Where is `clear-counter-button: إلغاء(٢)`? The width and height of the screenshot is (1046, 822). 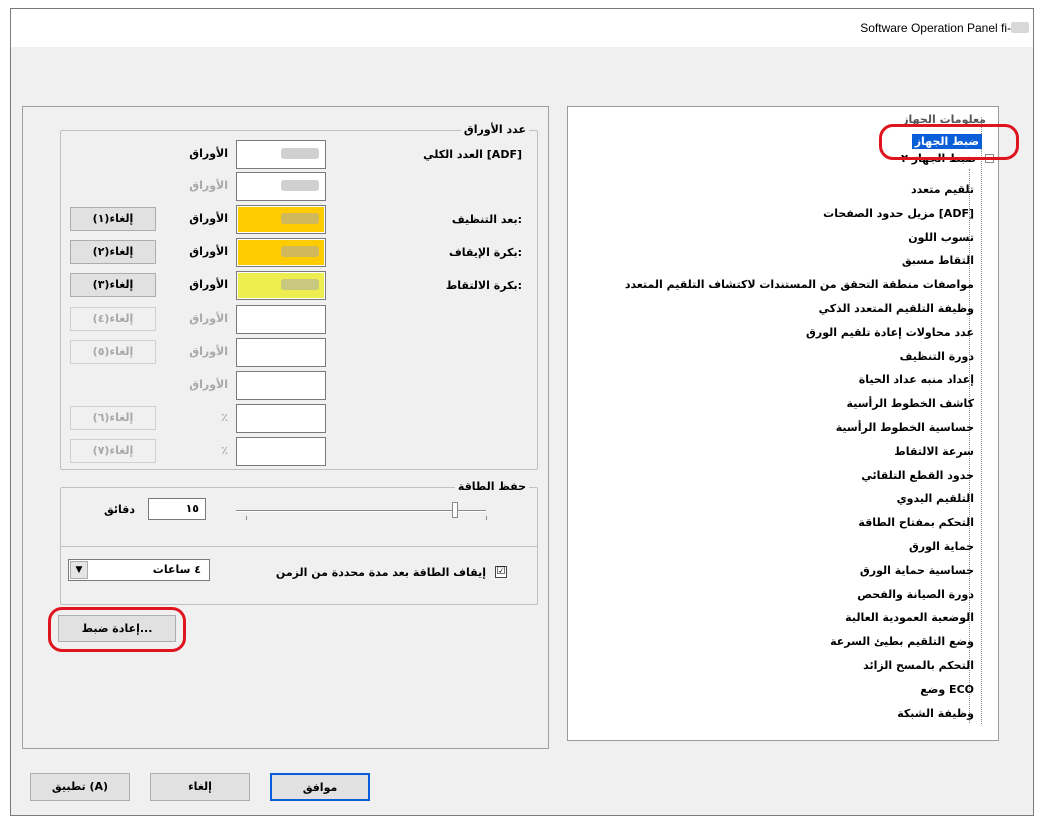 clear-counter-button: إلغاء(٢) is located at coordinates (113, 252).